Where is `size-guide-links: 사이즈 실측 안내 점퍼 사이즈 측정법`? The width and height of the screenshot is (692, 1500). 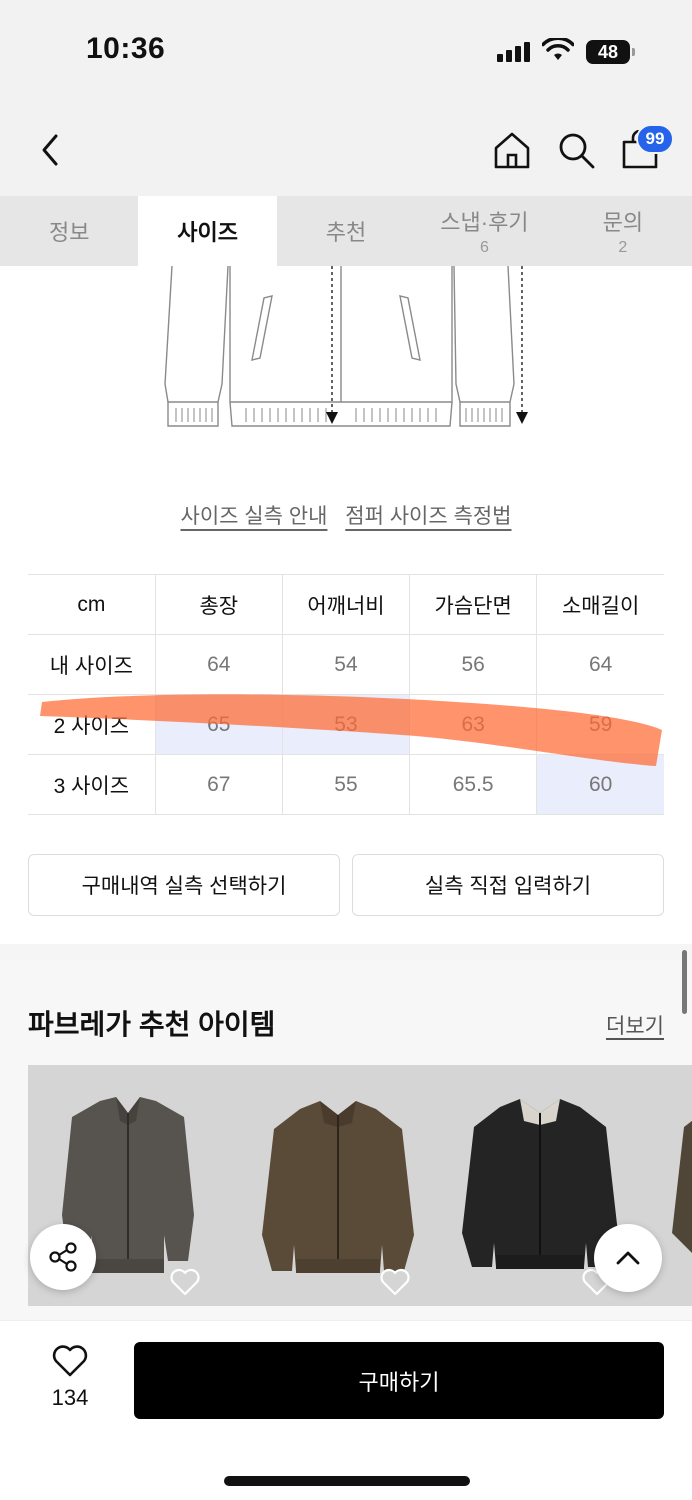
size-guide-links: 사이즈 실측 안내 점퍼 사이즈 측정법 is located at coordinates (346, 515).